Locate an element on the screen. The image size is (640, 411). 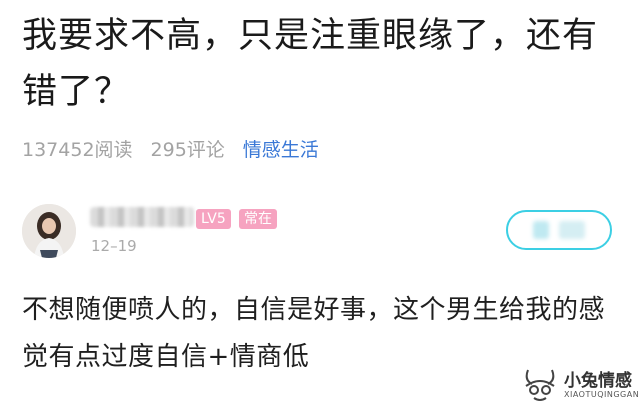
read-count: 137452阅读 is located at coordinates (77, 149).